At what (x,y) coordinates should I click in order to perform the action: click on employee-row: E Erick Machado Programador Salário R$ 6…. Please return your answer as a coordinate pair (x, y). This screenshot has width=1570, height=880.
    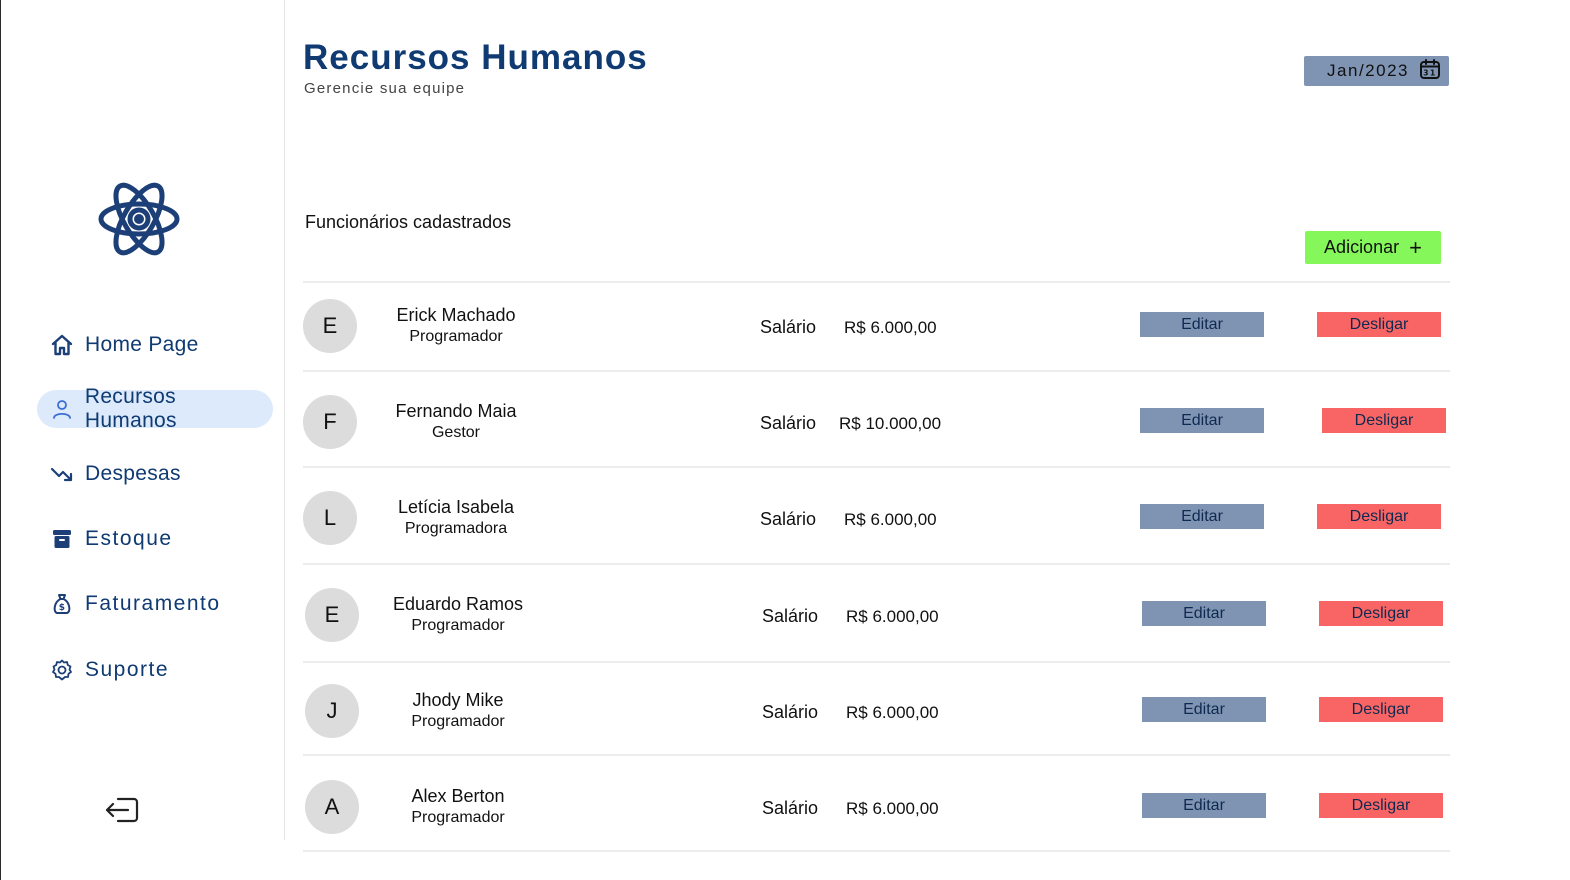
    Looking at the image, I should click on (876, 329).